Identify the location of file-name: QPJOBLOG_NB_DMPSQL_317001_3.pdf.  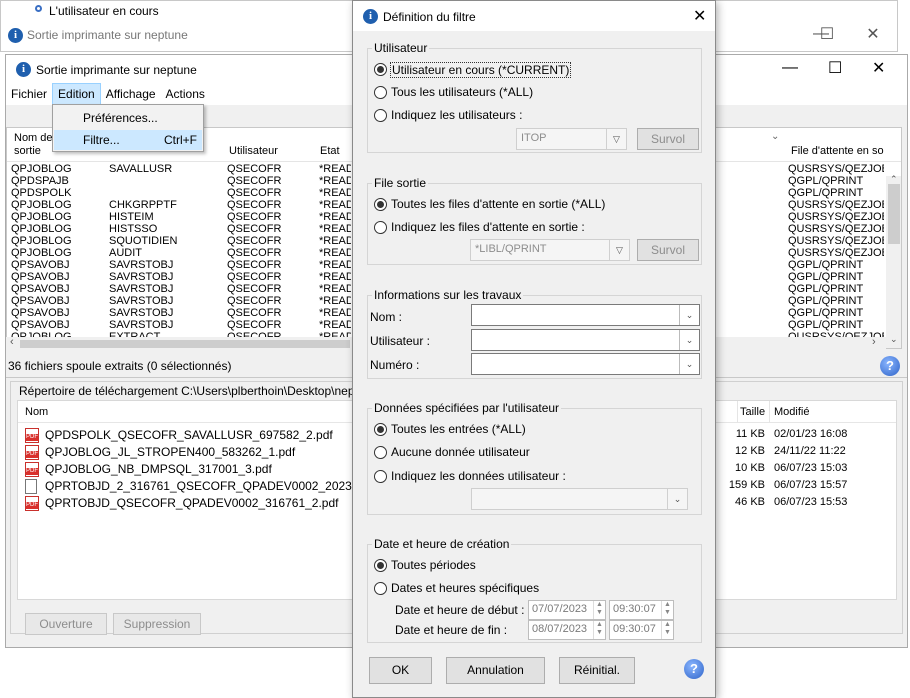
(158, 469).